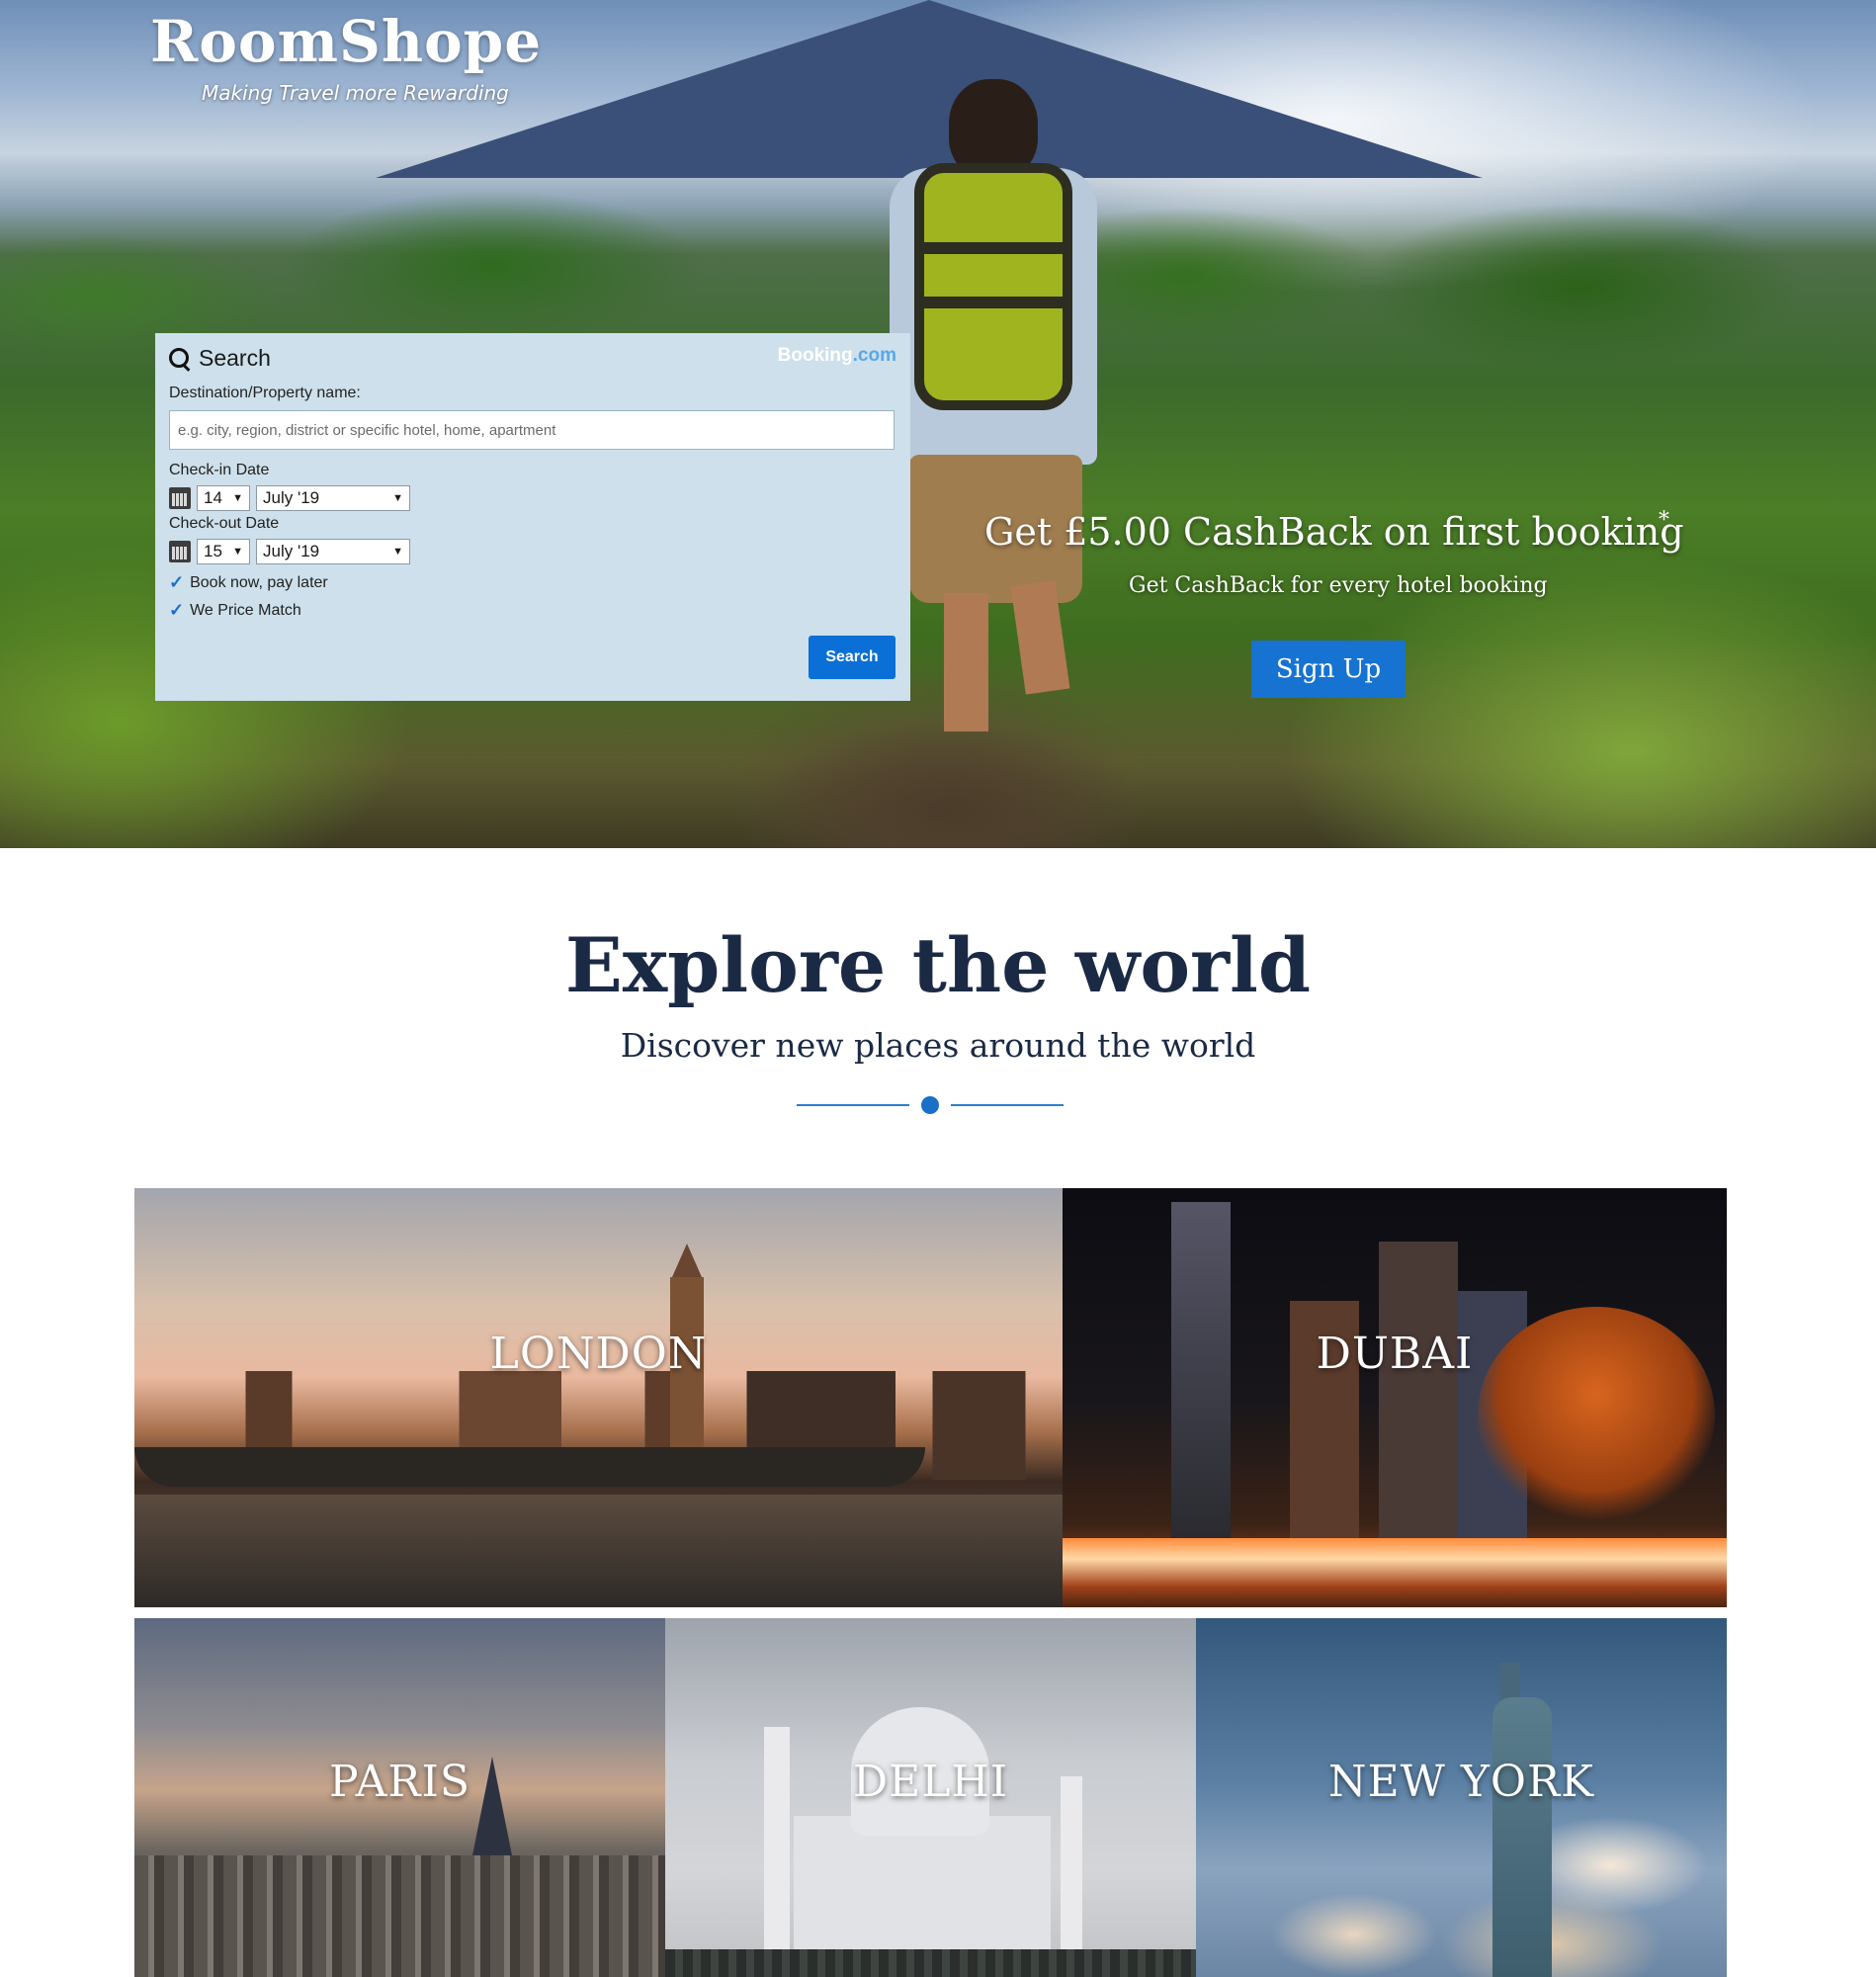 The height and width of the screenshot is (1977, 1876). Describe the element at coordinates (223, 552) in the screenshot. I see `checkout-day-select: 15 ▼` at that location.